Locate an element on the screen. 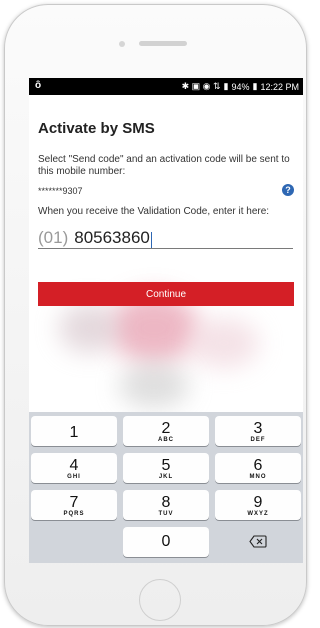 The height and width of the screenshot is (628, 320). battery-percent: 94% is located at coordinates (240, 86).